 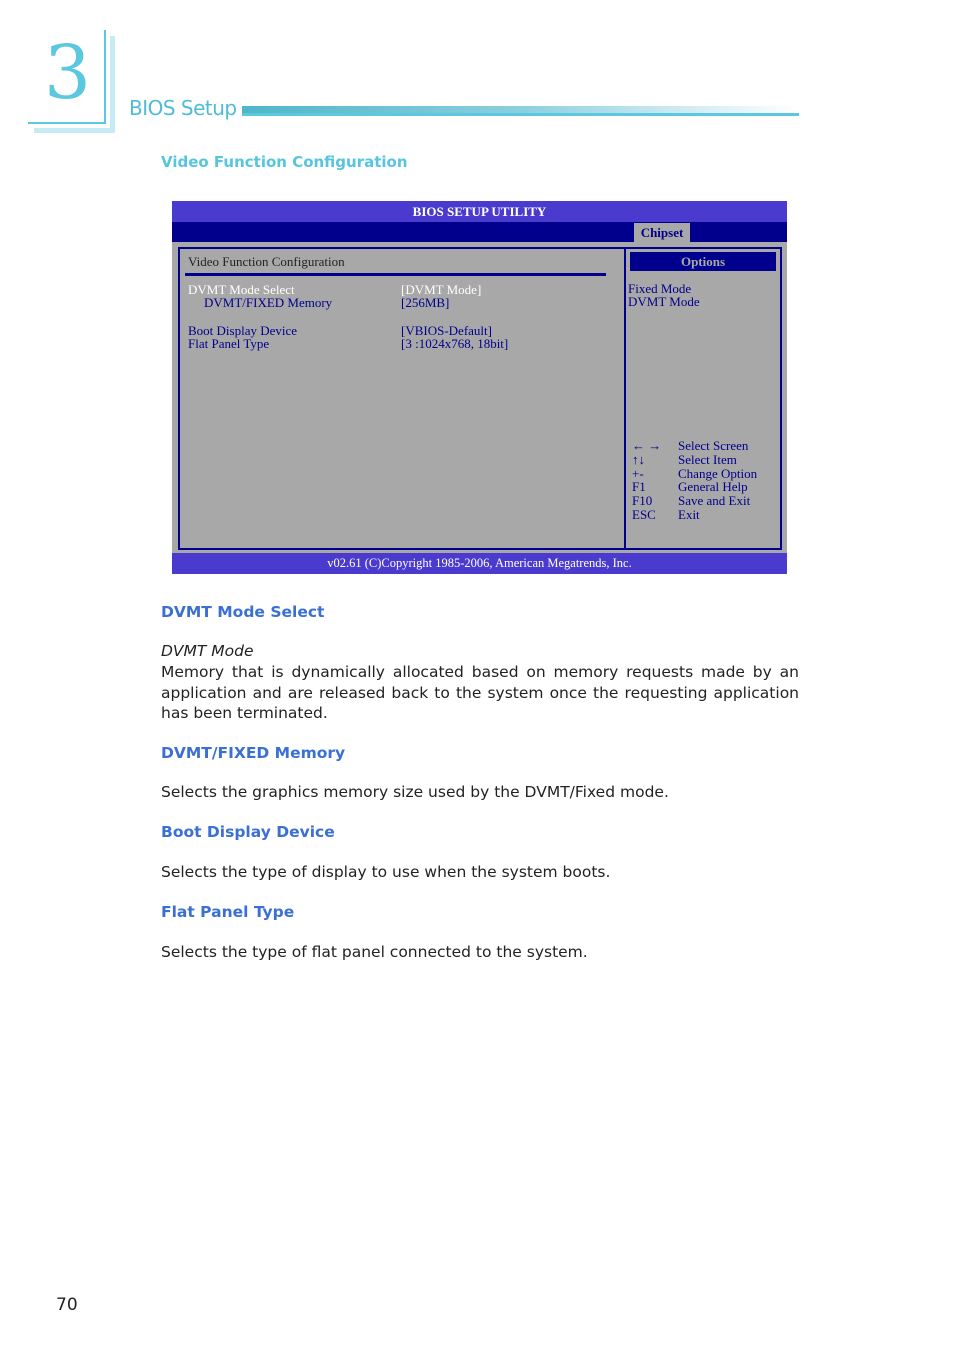 I want to click on chapter-rule-underline, so click(x=520, y=114).